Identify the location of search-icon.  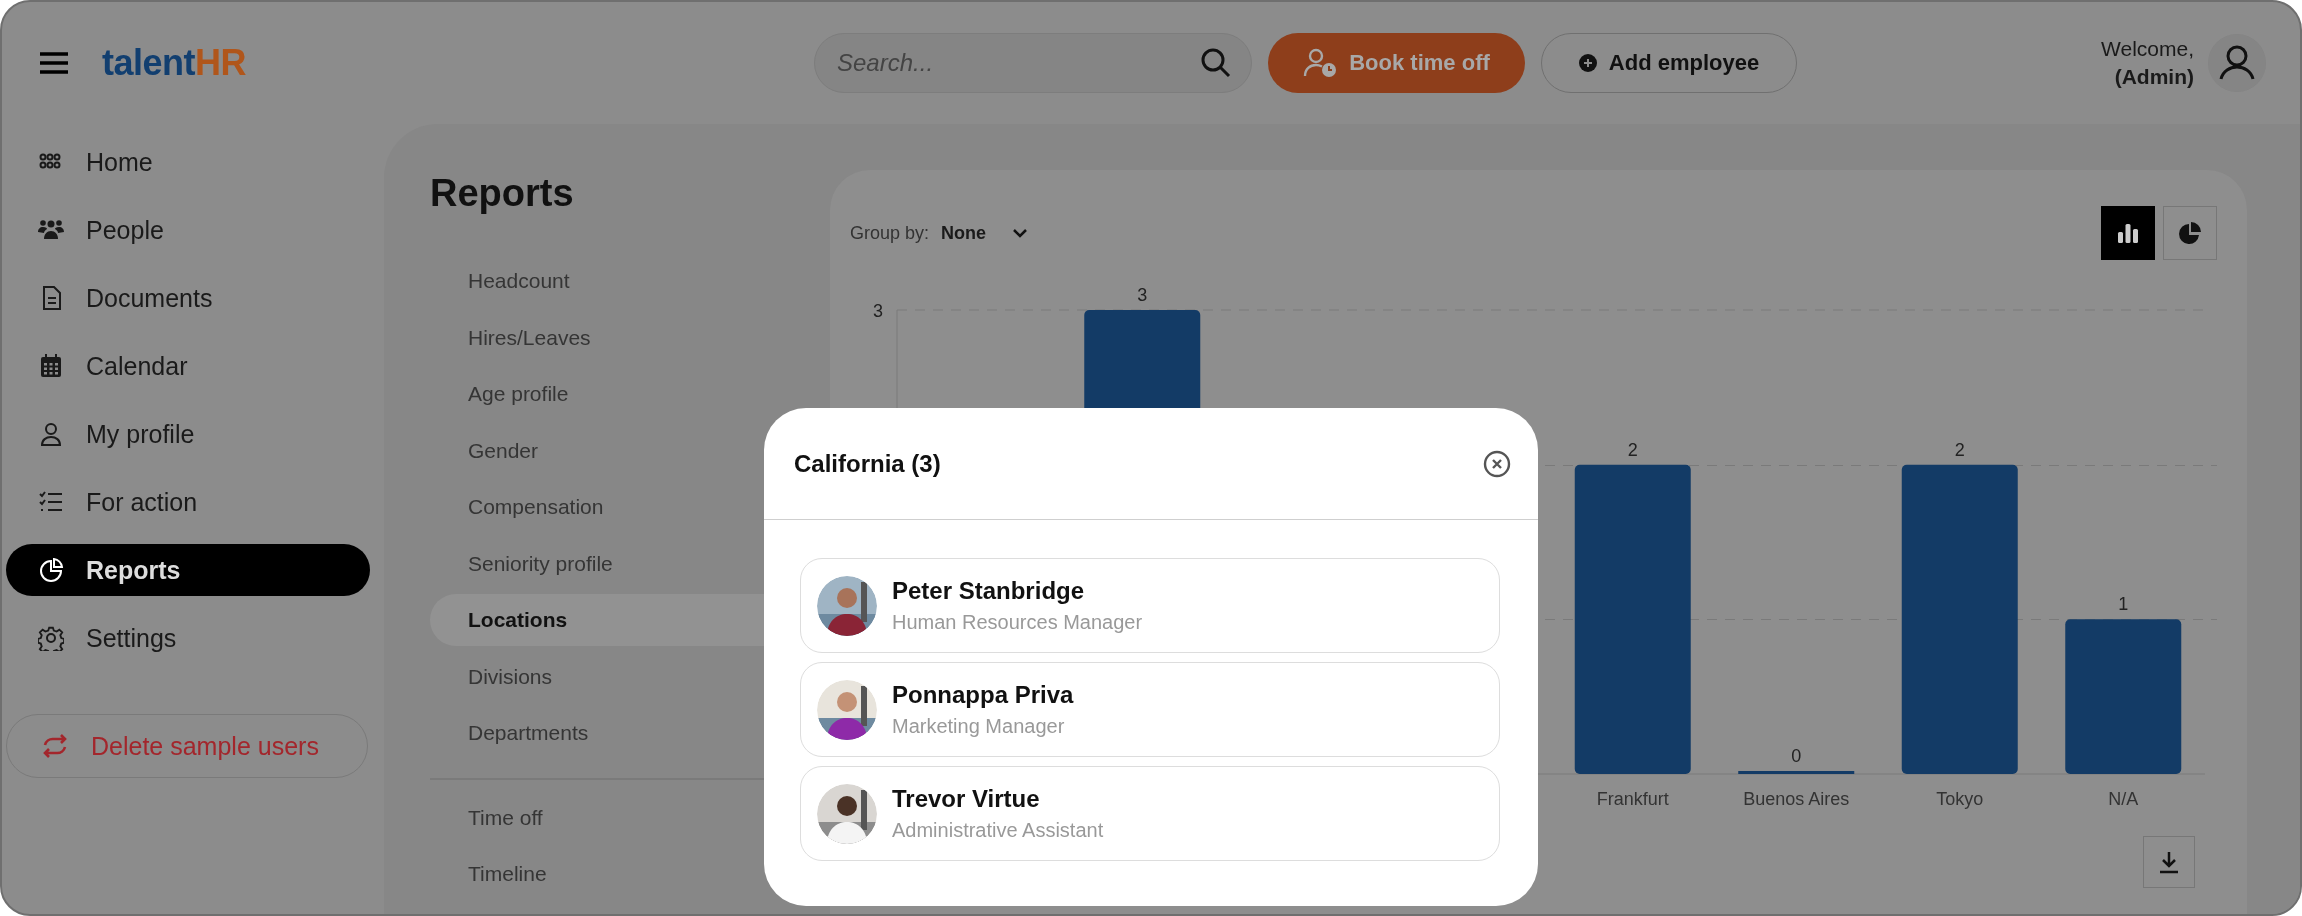
(1216, 63).